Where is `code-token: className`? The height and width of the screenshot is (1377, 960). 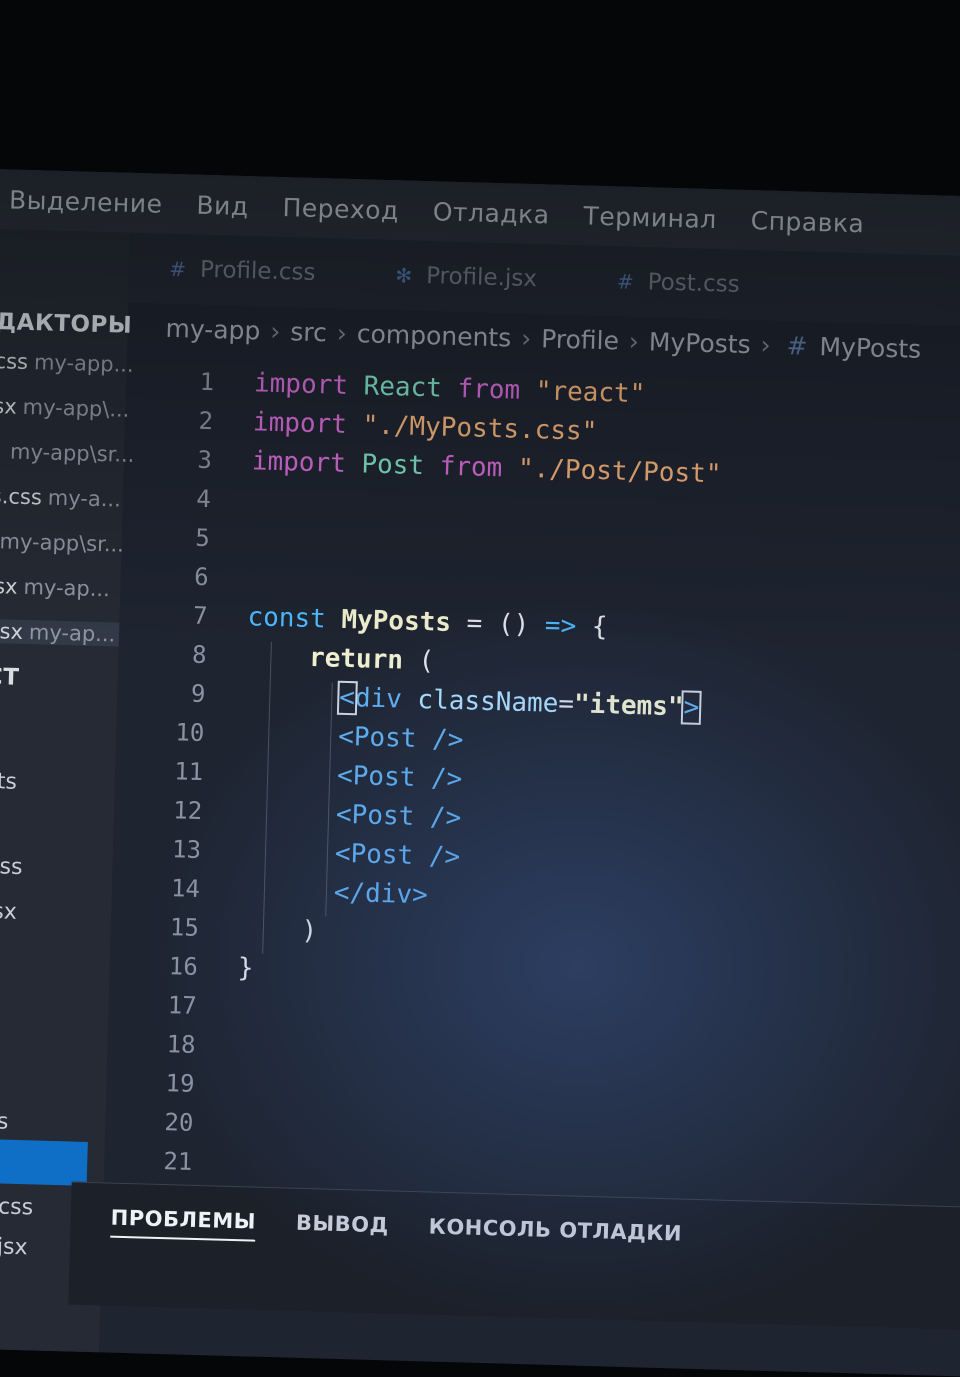
code-token: className is located at coordinates (488, 701).